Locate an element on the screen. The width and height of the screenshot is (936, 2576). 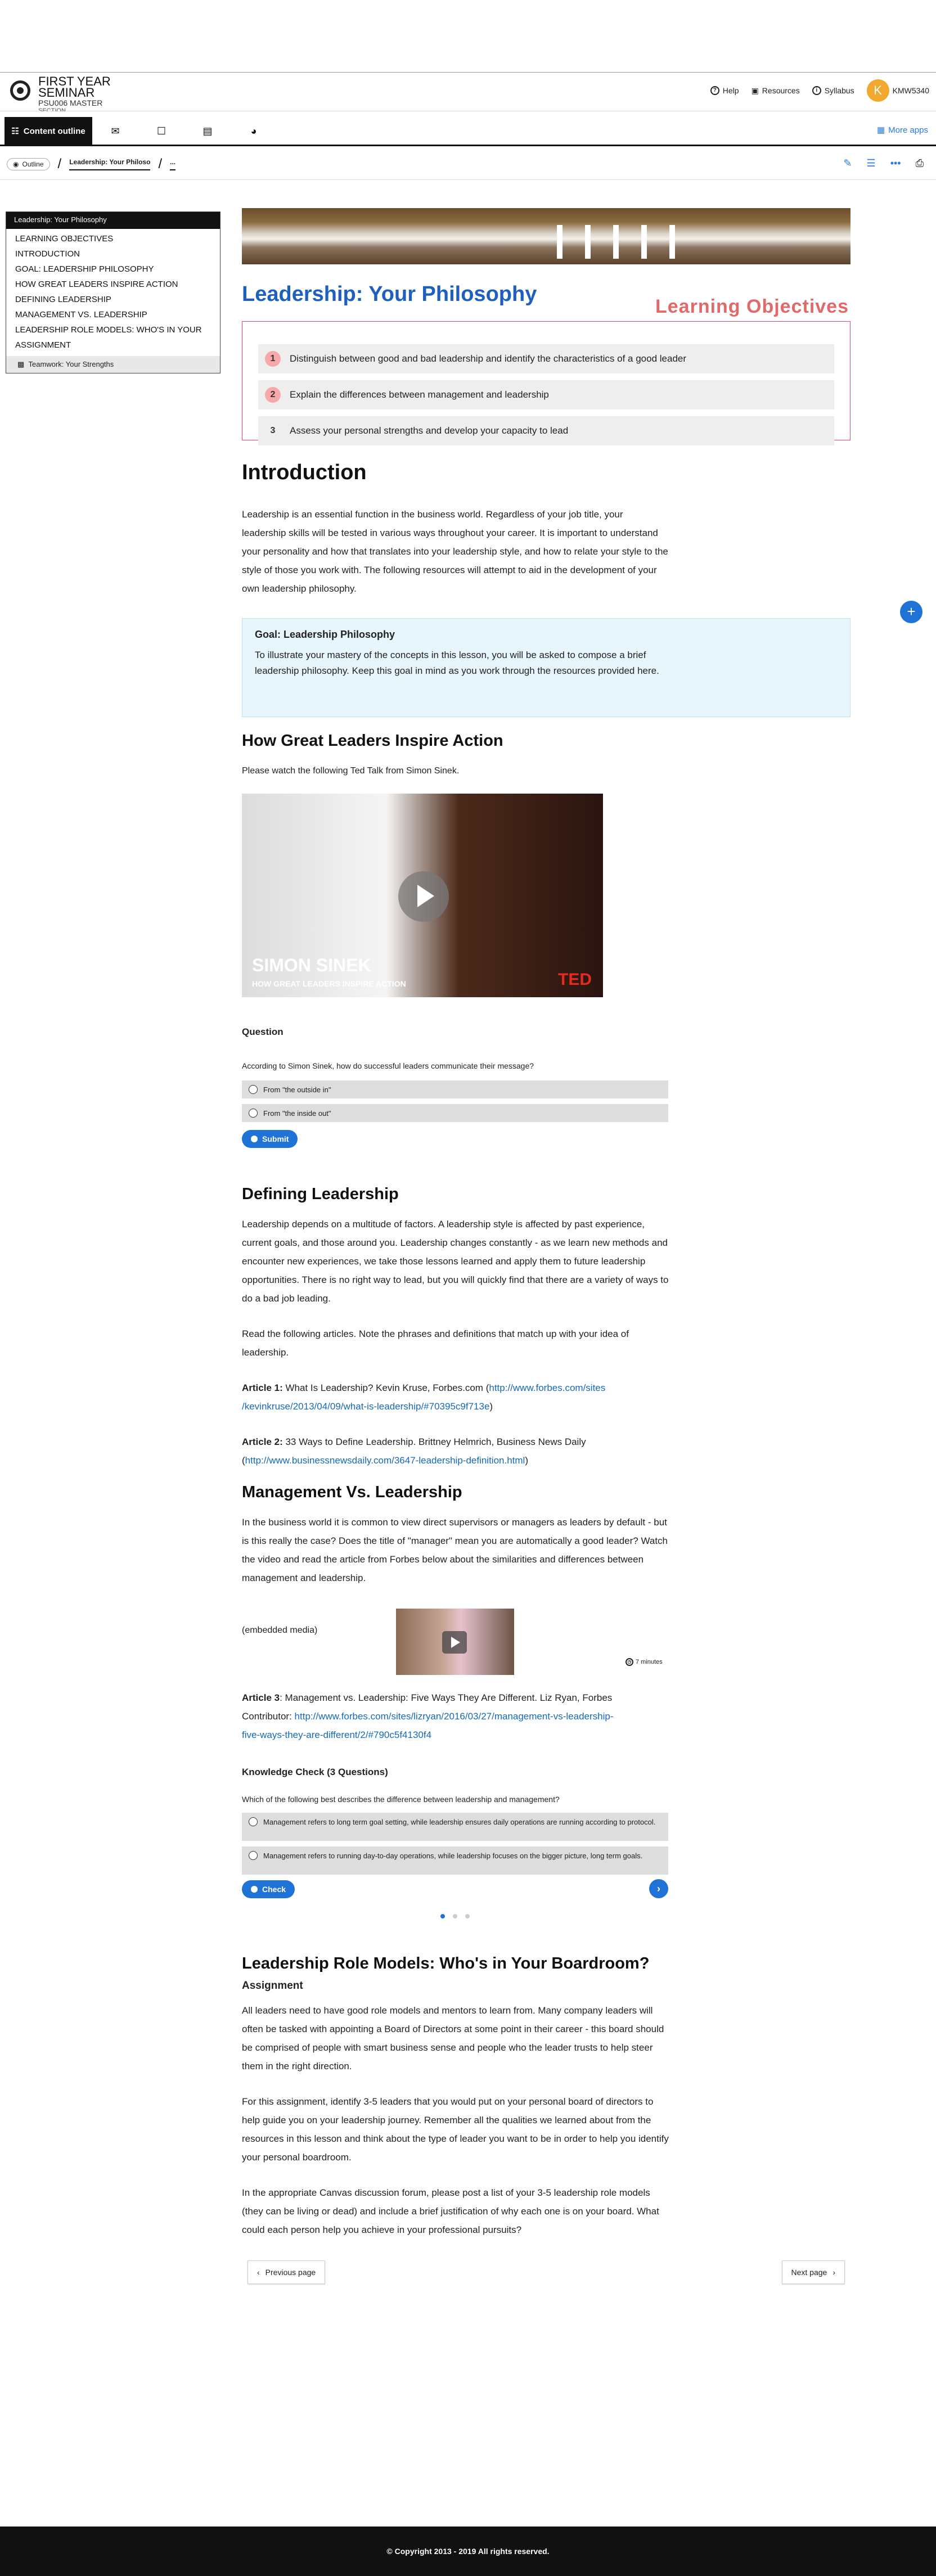
syllabus-label: Syllabus is located at coordinates (839, 90).